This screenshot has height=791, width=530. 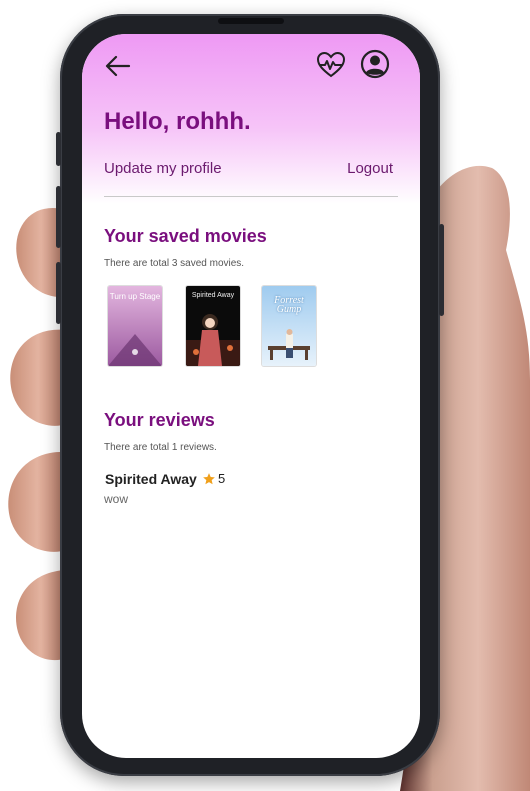 What do you see at coordinates (135, 296) in the screenshot?
I see `poster-title: Turn up Stage` at bounding box center [135, 296].